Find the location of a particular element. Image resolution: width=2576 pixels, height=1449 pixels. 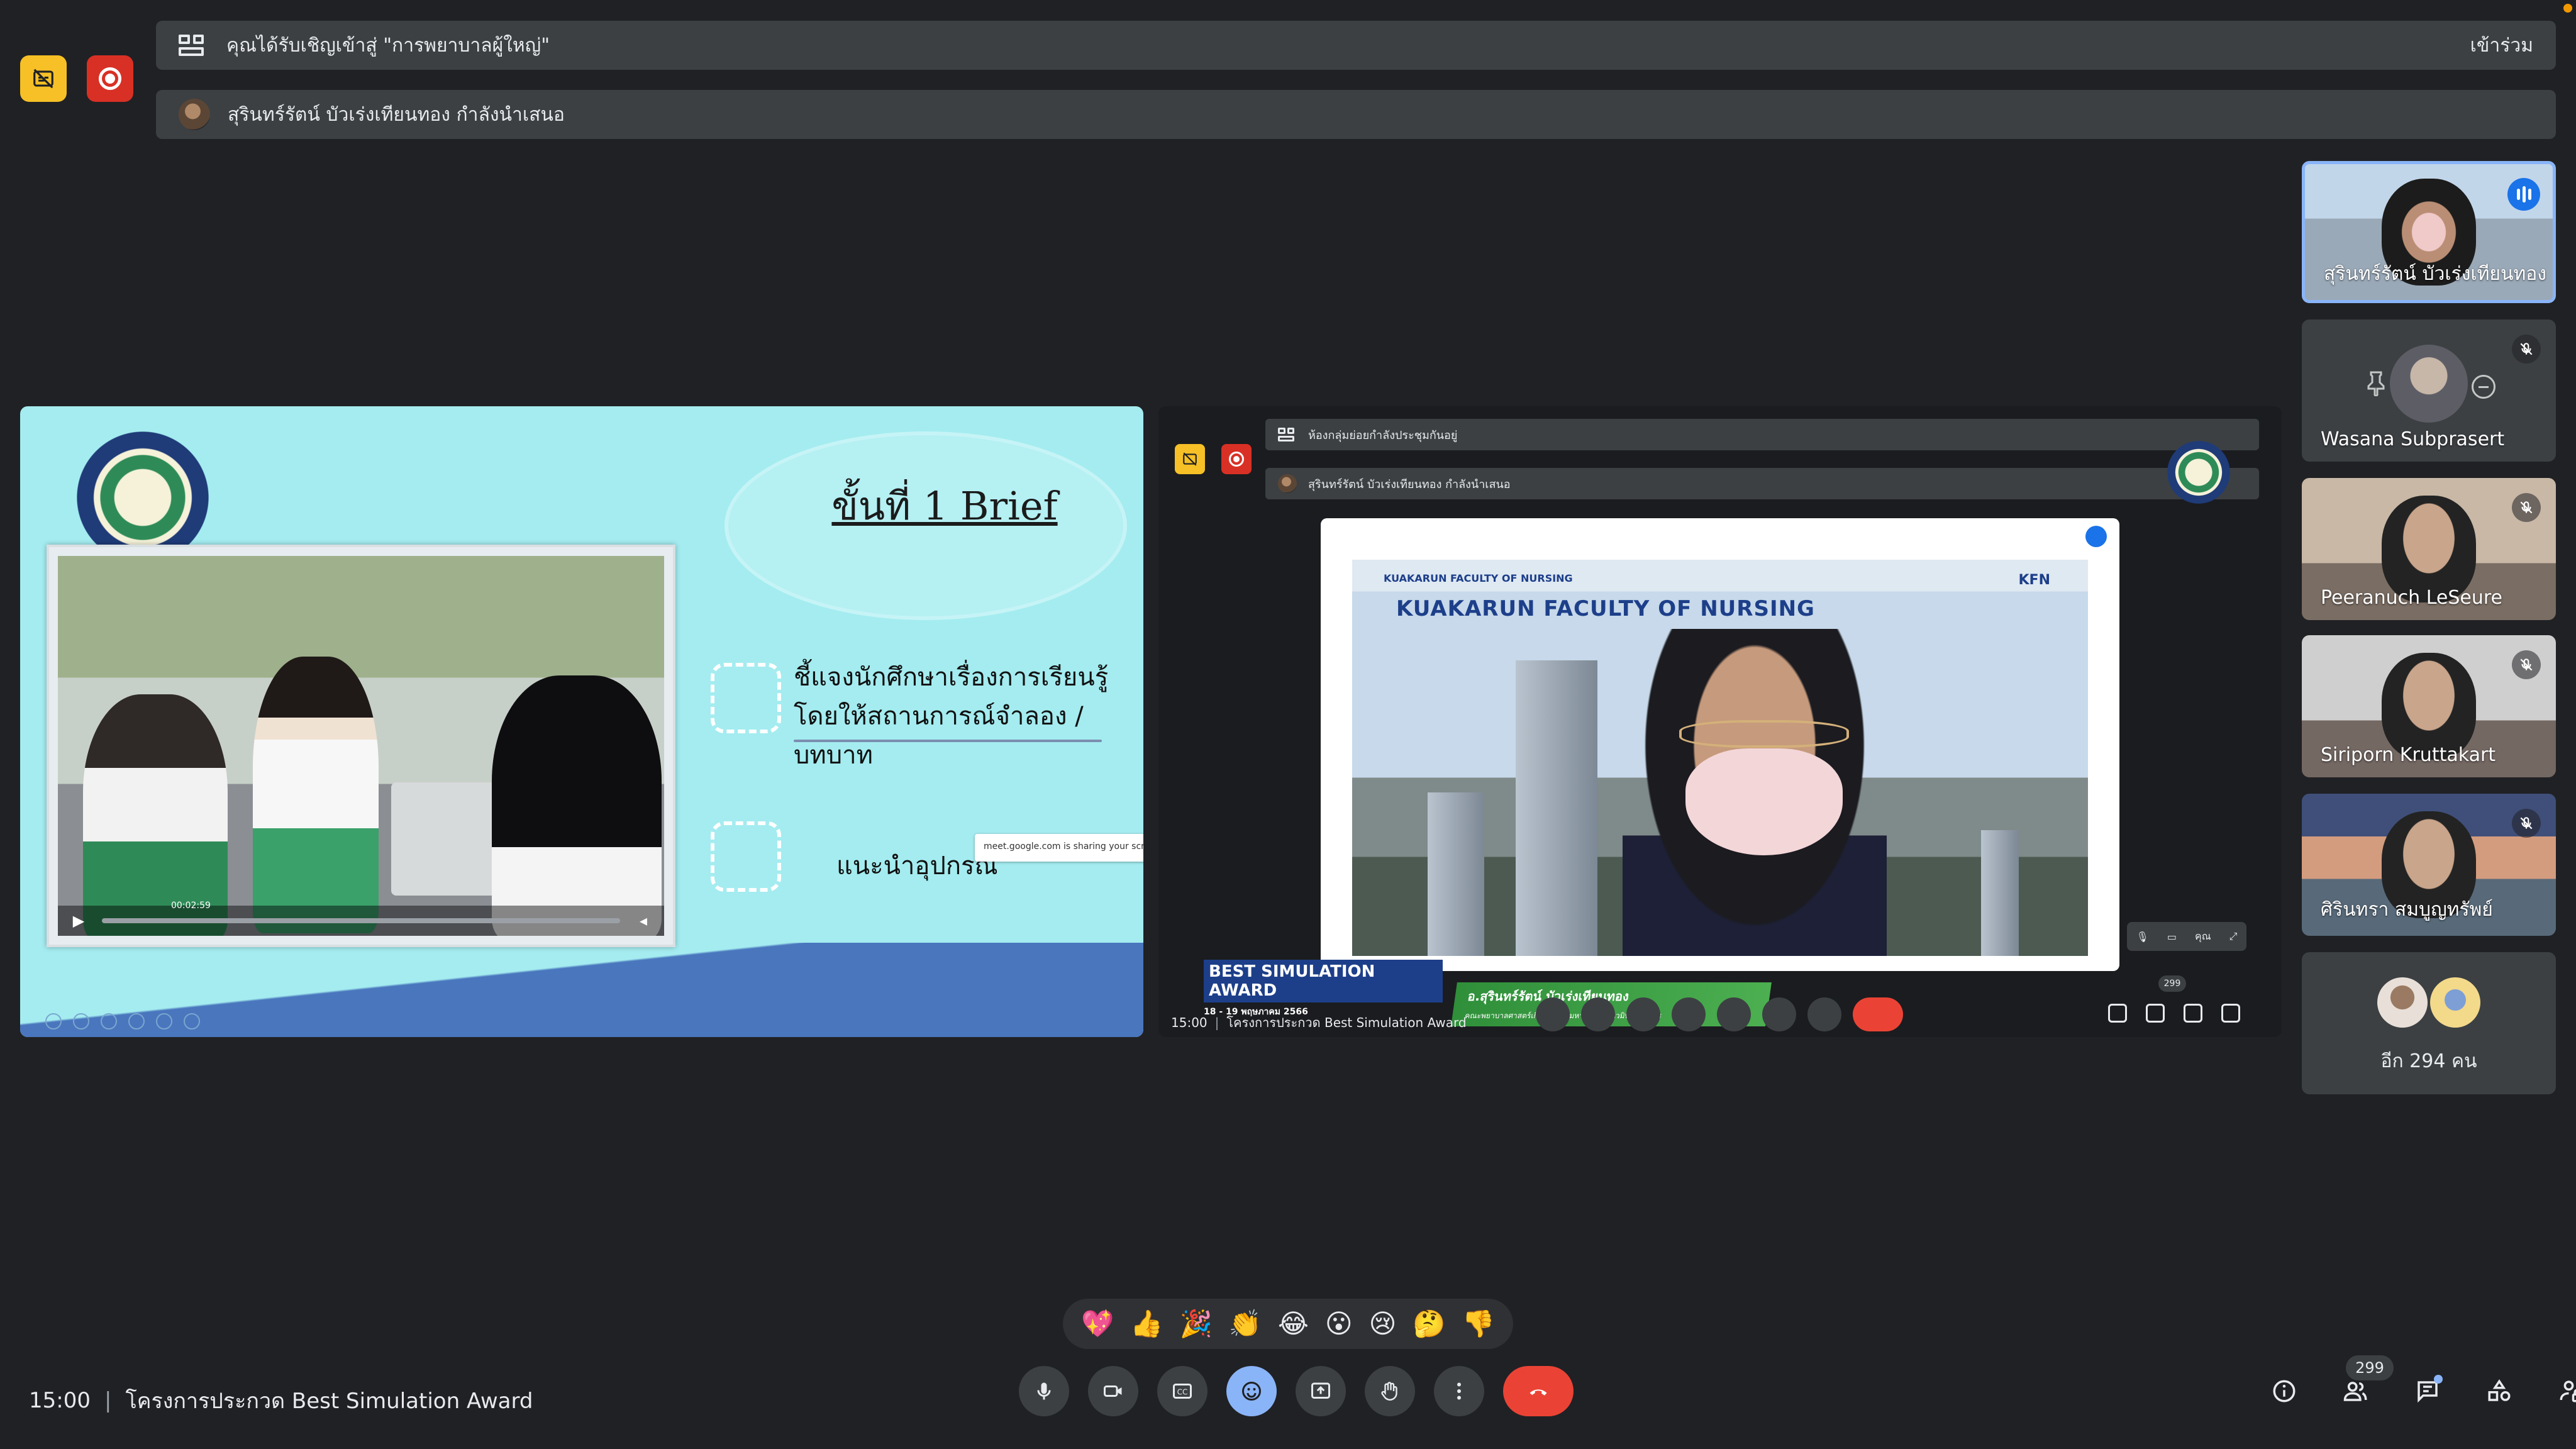

shared-meeting-title: โครงการประกวด Best Simulation Award is located at coordinates (1346, 1022).